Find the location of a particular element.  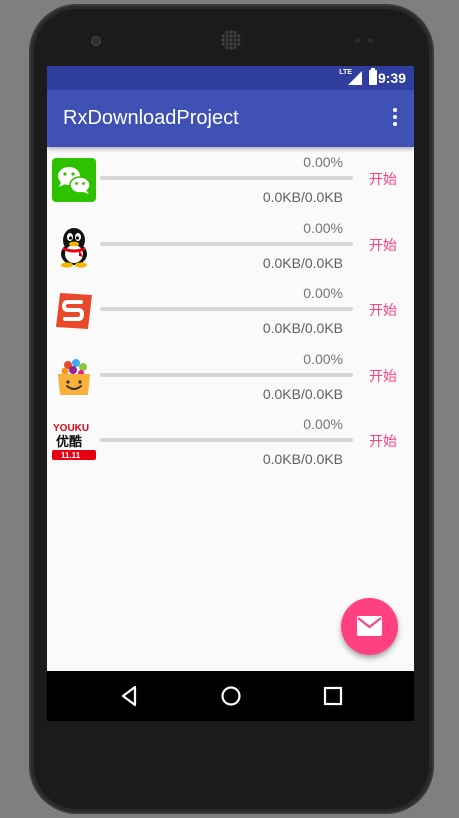

shopping-bag-icon is located at coordinates (74, 377).